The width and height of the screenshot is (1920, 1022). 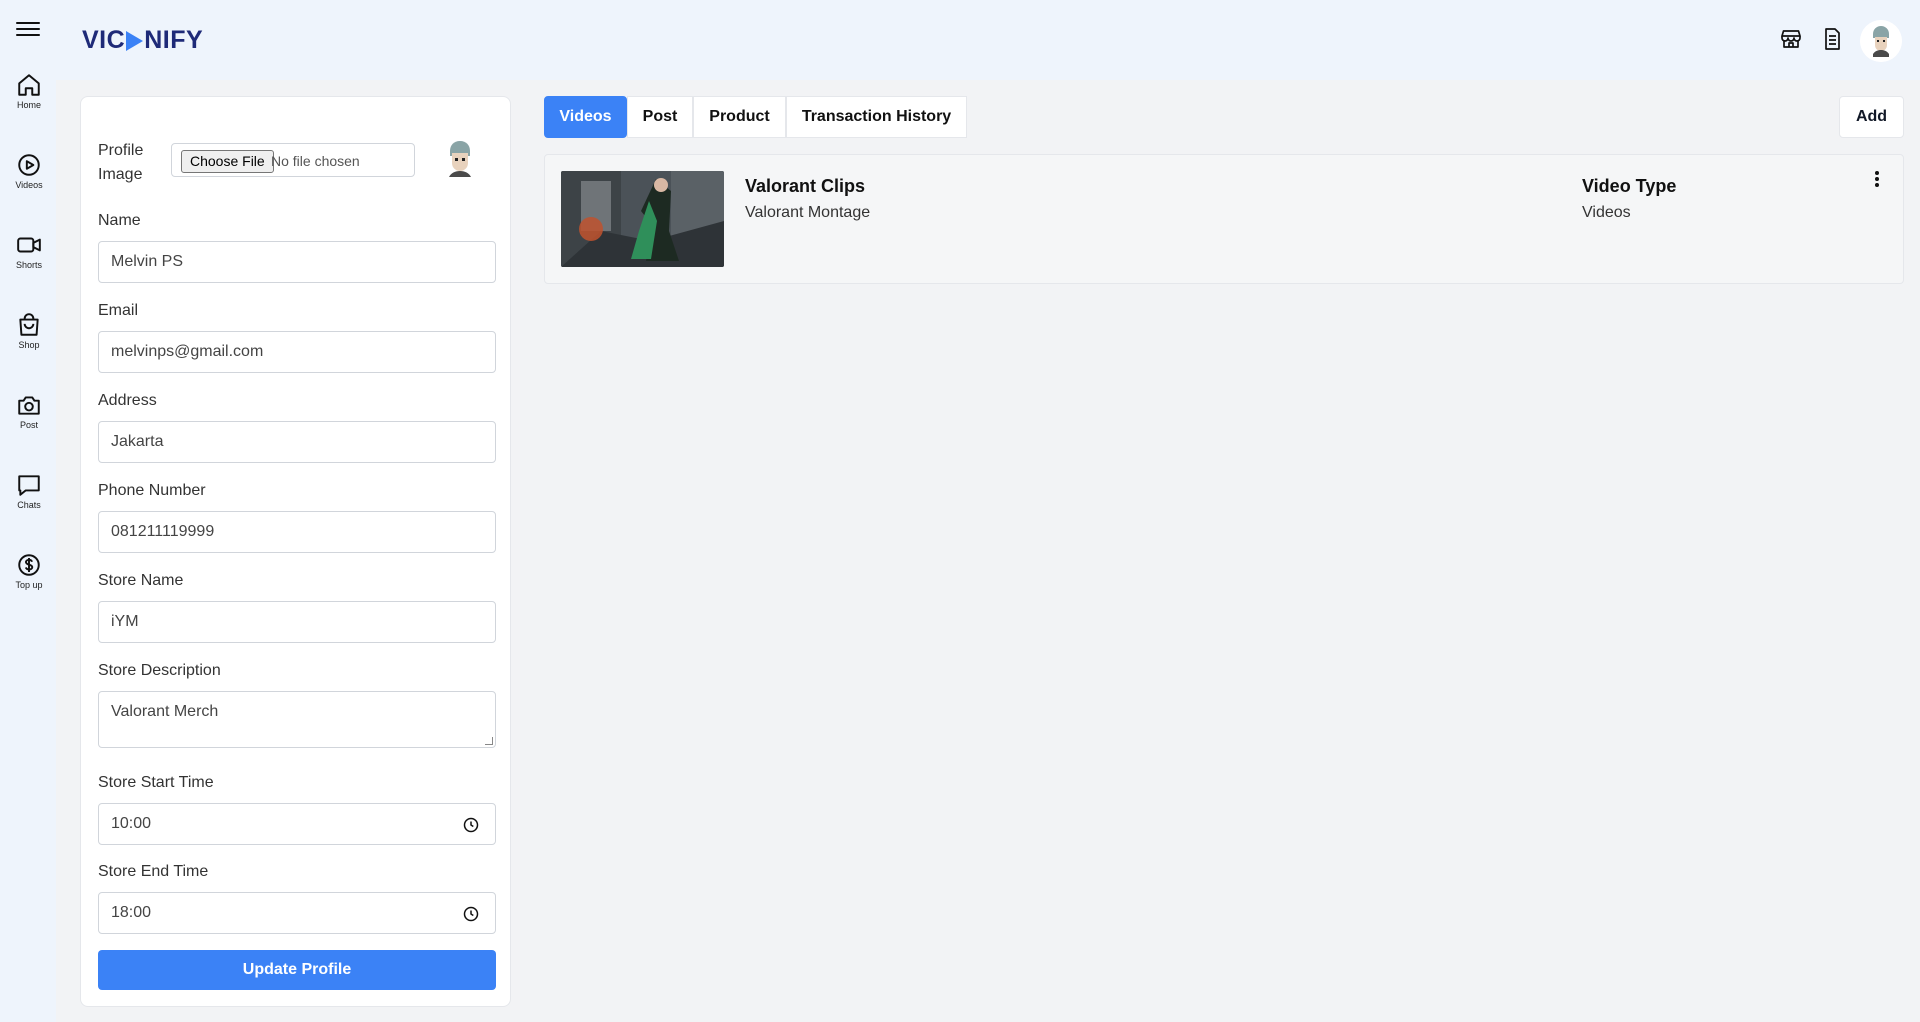 What do you see at coordinates (29, 405) in the screenshot?
I see `camera-icon` at bounding box center [29, 405].